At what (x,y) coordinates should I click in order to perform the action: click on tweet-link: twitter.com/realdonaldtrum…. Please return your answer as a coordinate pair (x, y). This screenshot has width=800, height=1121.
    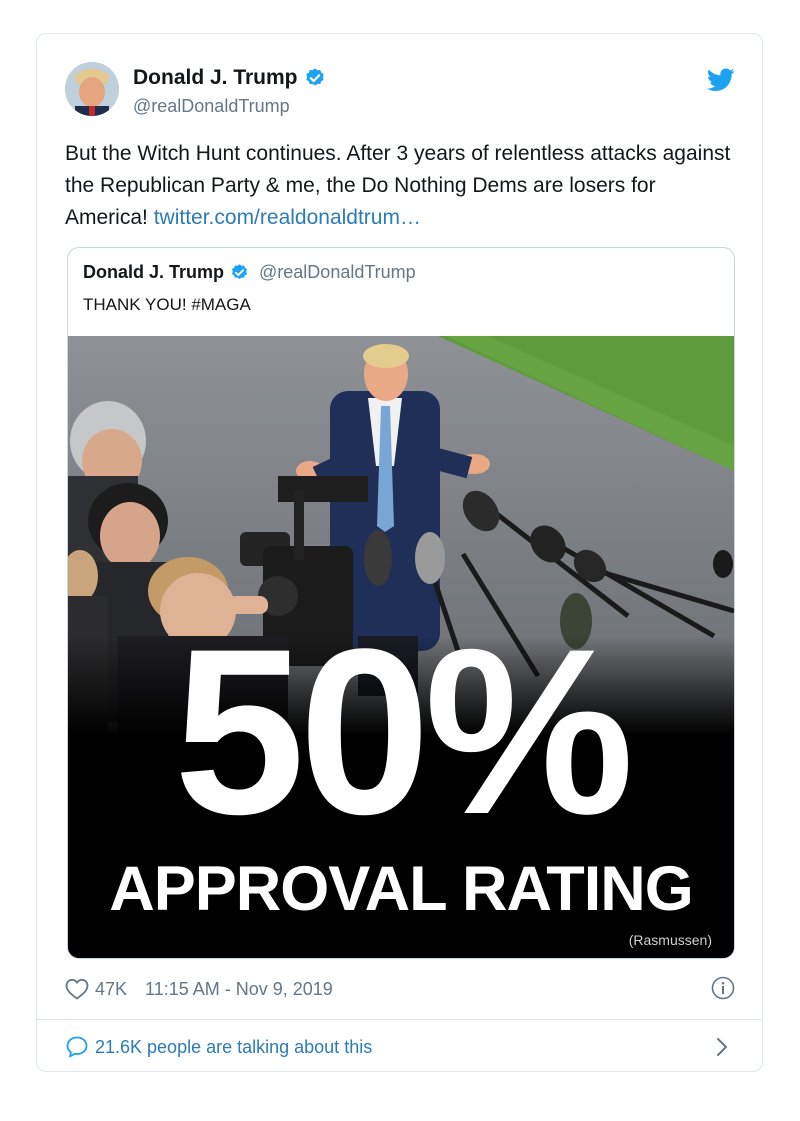
    Looking at the image, I should click on (287, 217).